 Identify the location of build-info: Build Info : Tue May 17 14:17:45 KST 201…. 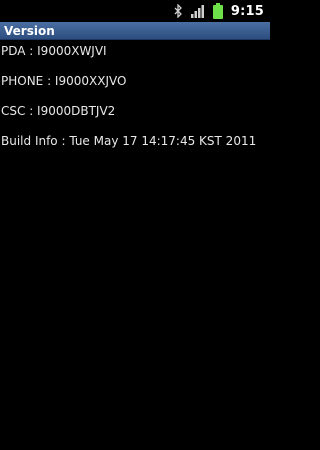
(129, 141).